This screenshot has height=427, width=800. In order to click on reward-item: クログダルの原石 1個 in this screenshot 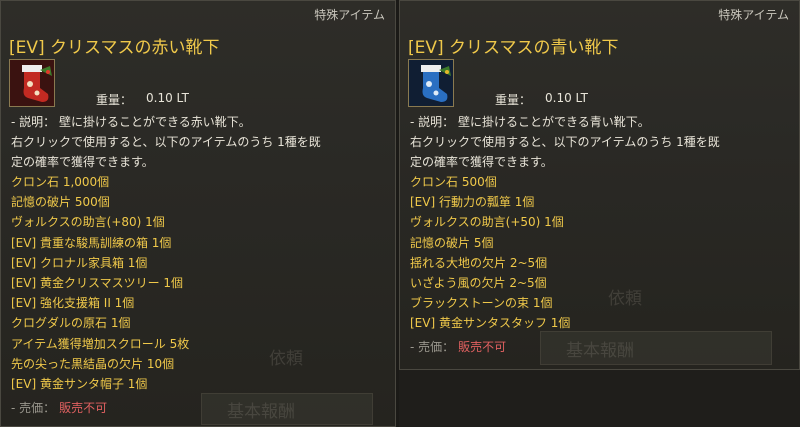, I will do `click(71, 323)`.